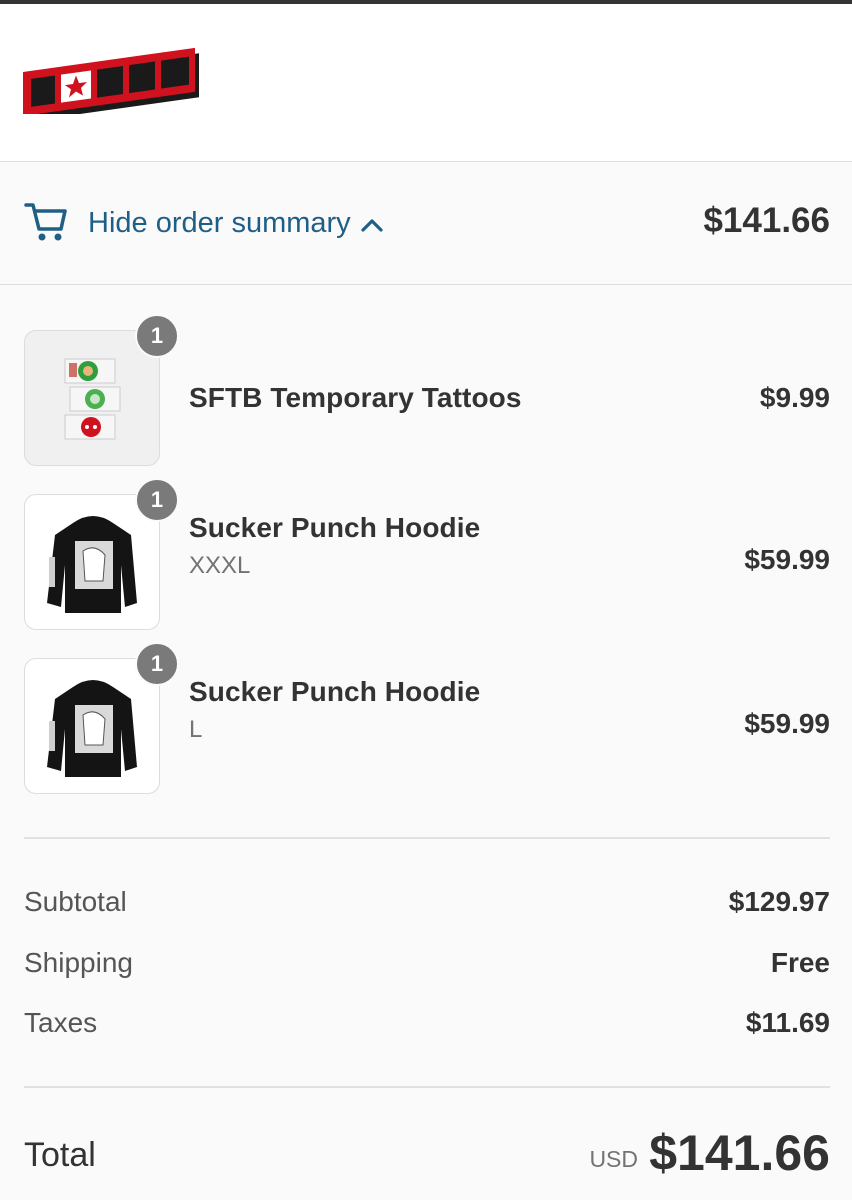 The image size is (852, 1200). What do you see at coordinates (426, 83) in the screenshot?
I see `site-header` at bounding box center [426, 83].